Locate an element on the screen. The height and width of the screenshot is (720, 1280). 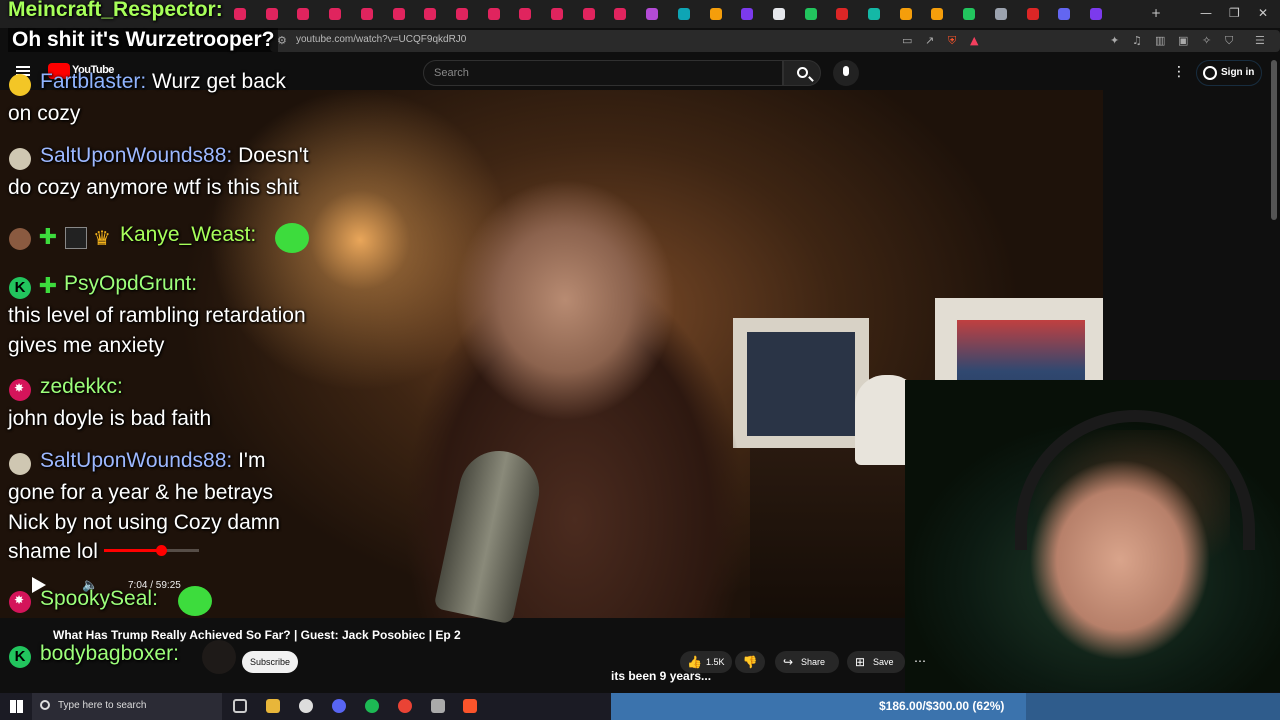
thumbs-down-icon: 👎 is located at coordinates (750, 662).